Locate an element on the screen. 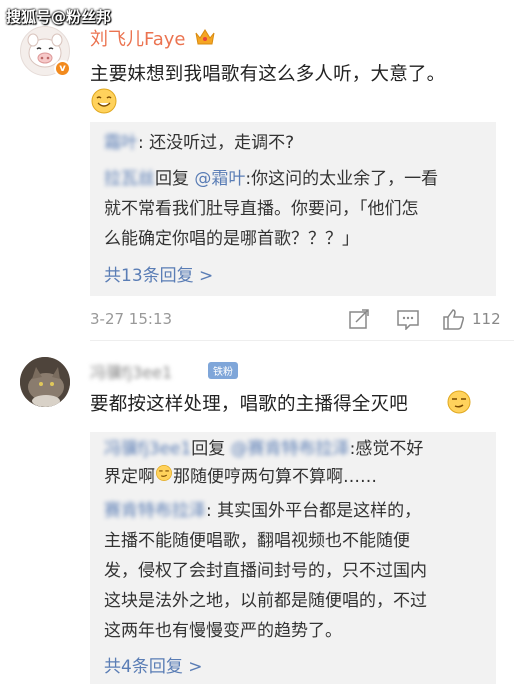 This screenshot has width=514, height=691. reply-item: 冯骥fj3ee1回复 @赛肯特布拉泽:感觉不好 is located at coordinates (263, 449).